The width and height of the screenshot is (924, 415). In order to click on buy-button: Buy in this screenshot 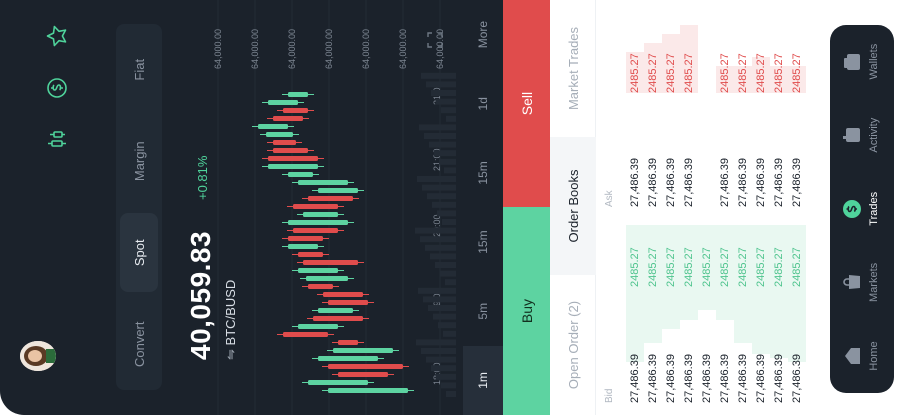, I will do `click(526, 311)`.